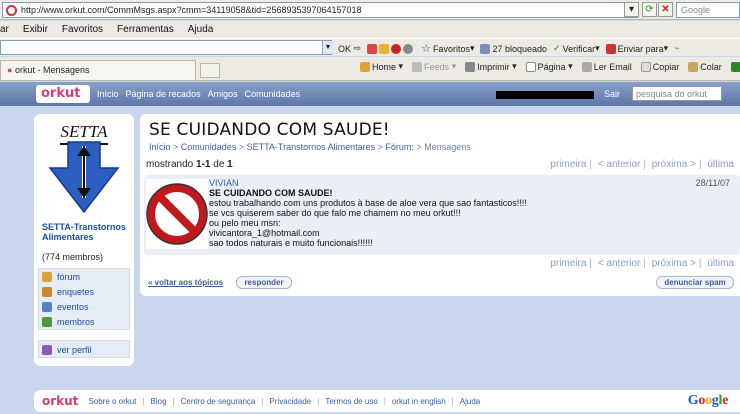 This screenshot has height=414, width=740. Describe the element at coordinates (705, 66) in the screenshot. I see `paste-button: Colar` at that location.